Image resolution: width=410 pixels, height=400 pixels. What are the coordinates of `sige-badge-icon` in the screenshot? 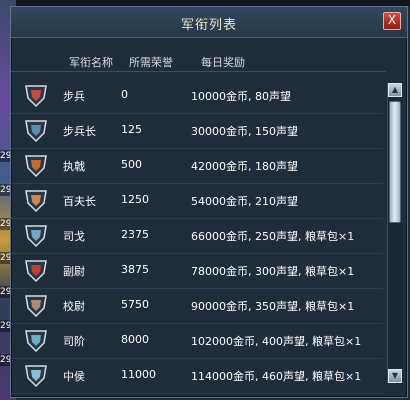 It's located at (36, 236).